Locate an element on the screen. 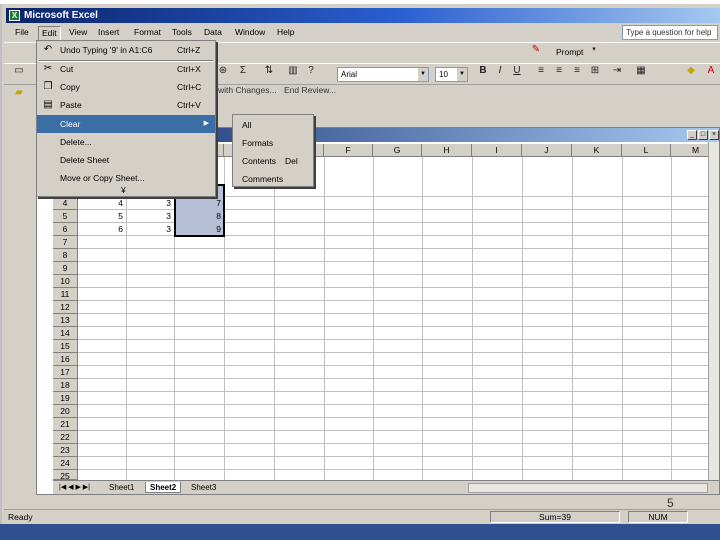 The width and height of the screenshot is (720, 540). menu-item-cut: ✂ Cut Ctrl+X is located at coordinates (126, 69).